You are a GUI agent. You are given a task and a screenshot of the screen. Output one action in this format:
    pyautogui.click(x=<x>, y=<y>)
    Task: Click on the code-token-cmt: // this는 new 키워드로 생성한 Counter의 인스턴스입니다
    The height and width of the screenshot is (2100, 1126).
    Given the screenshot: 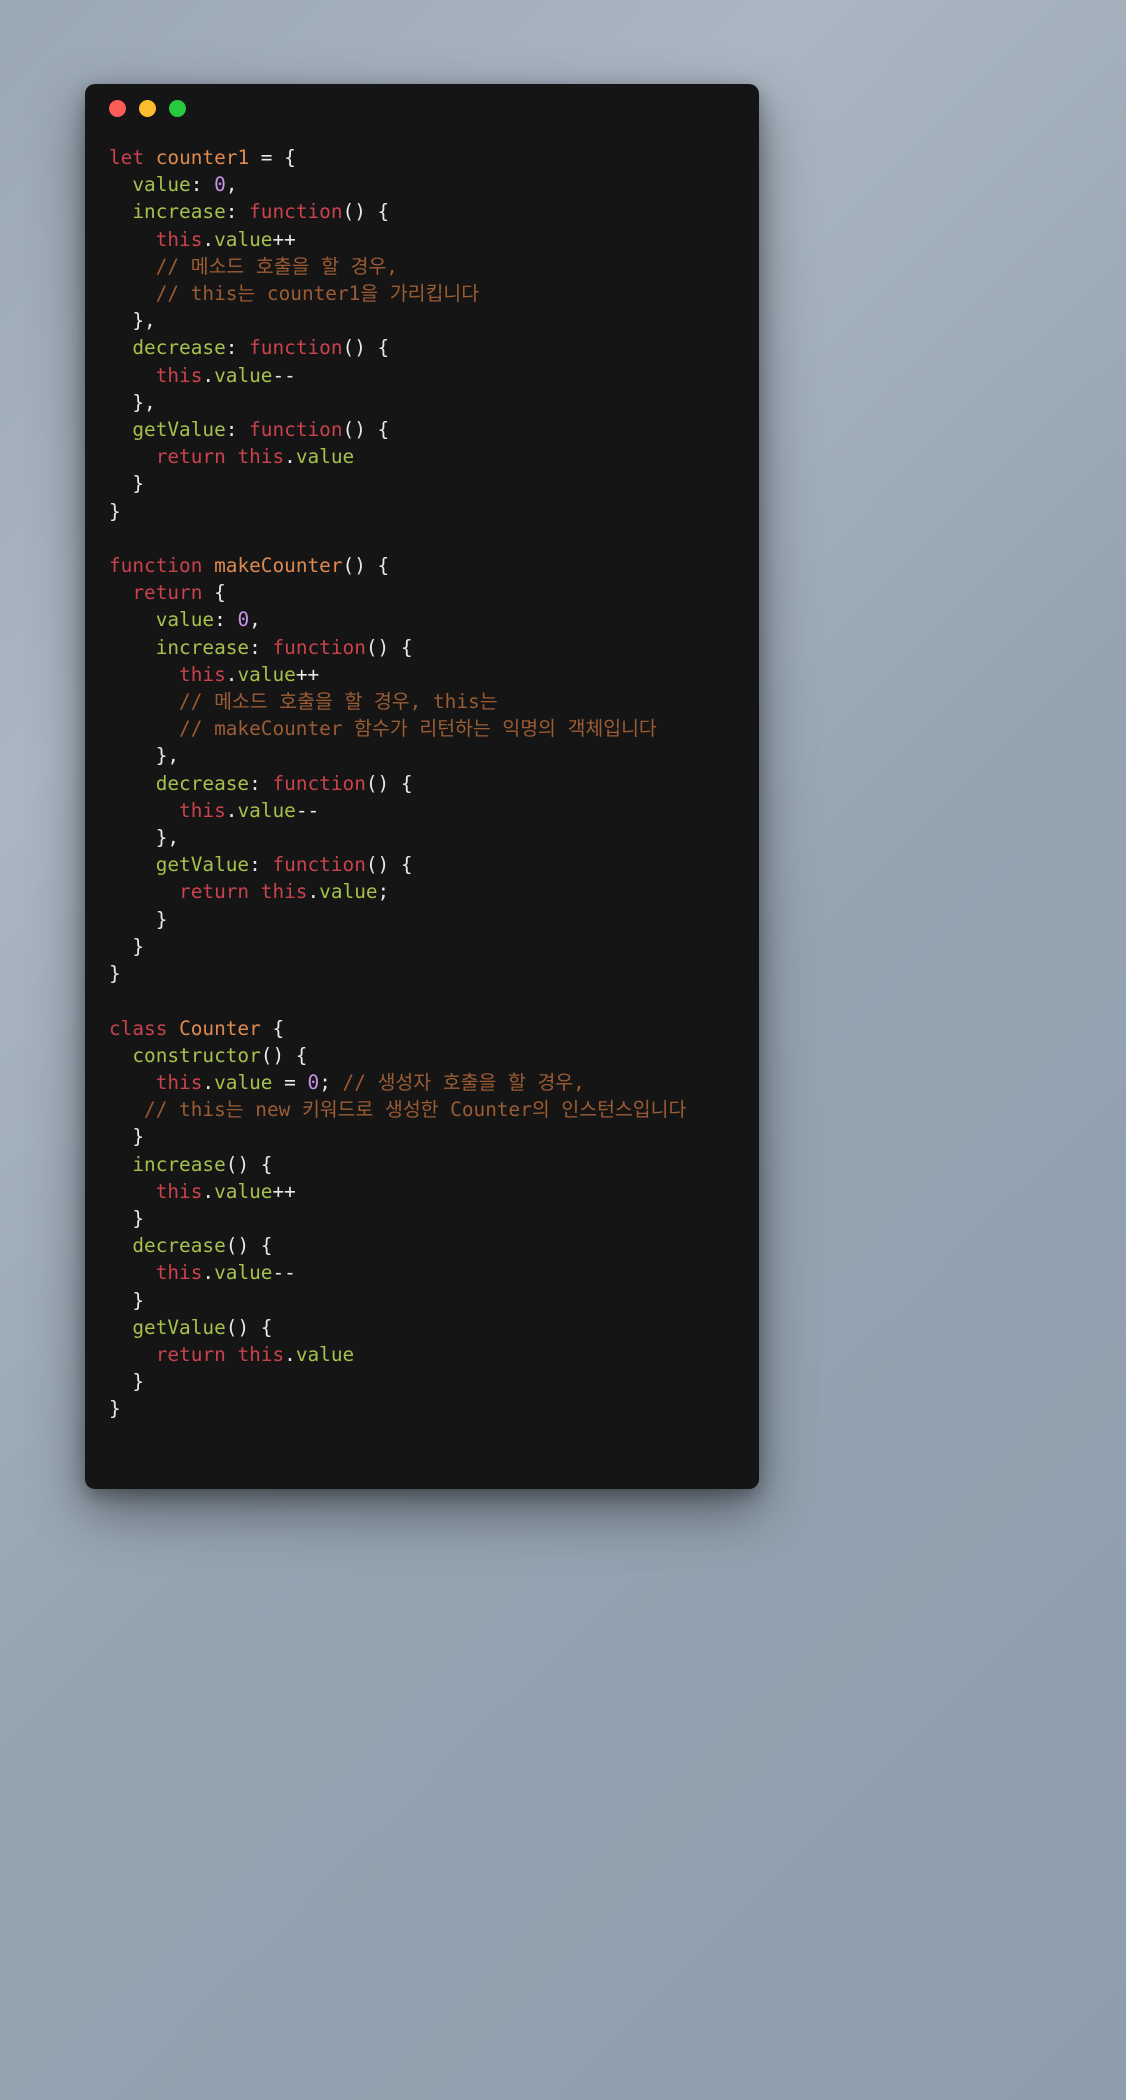 What is the action you would take?
    pyautogui.click(x=415, y=1110)
    